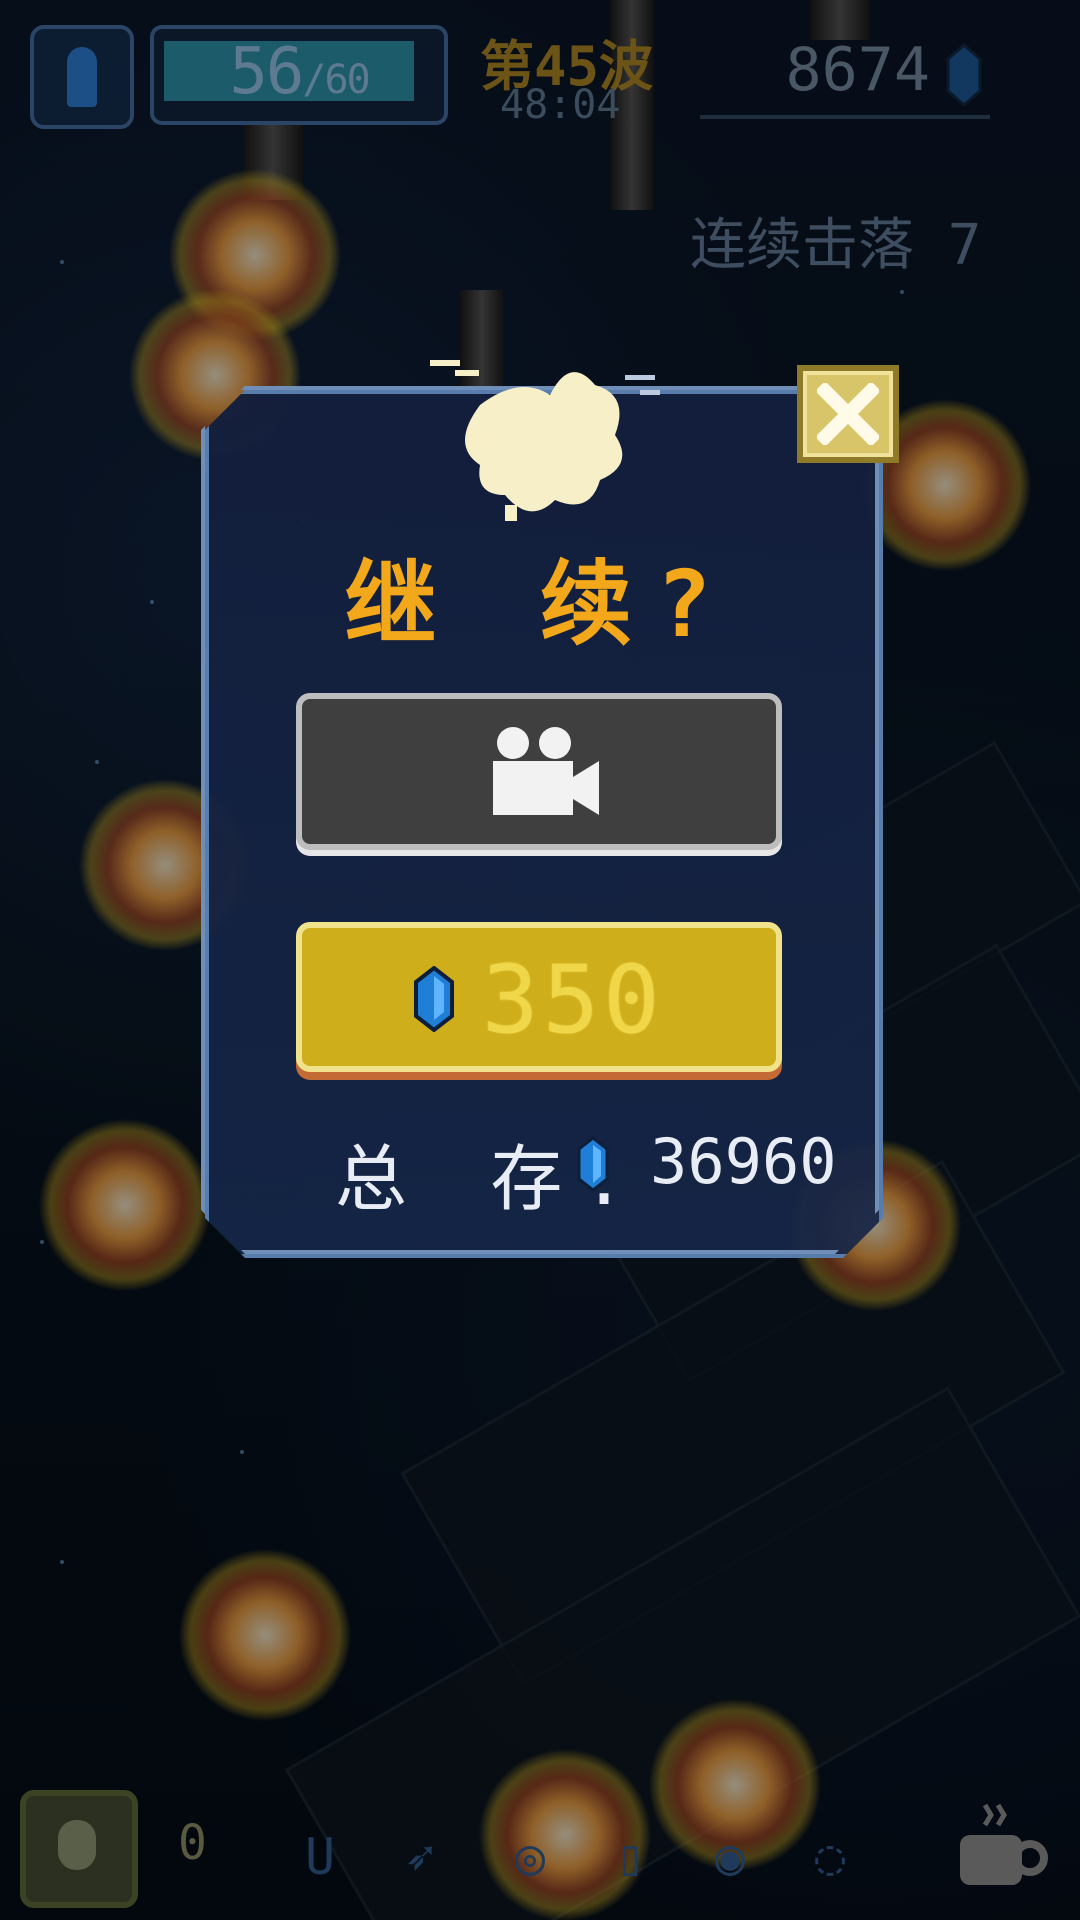 This screenshot has height=1920, width=1080. I want to click on dialog-title: 继 续?, so click(540, 604).